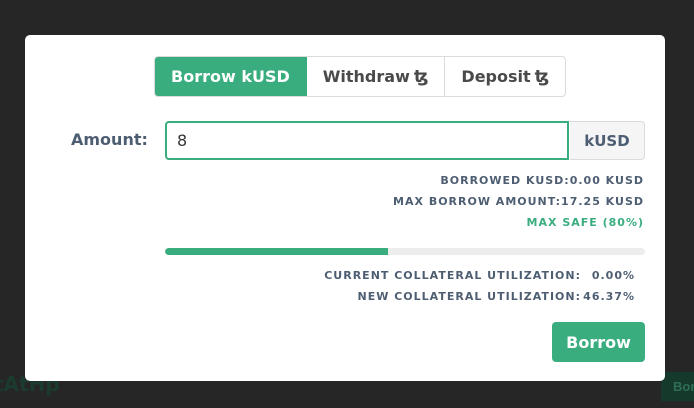 The width and height of the screenshot is (694, 408). What do you see at coordinates (609, 296) in the screenshot?
I see `new-utilization-value: 46.37%` at bounding box center [609, 296].